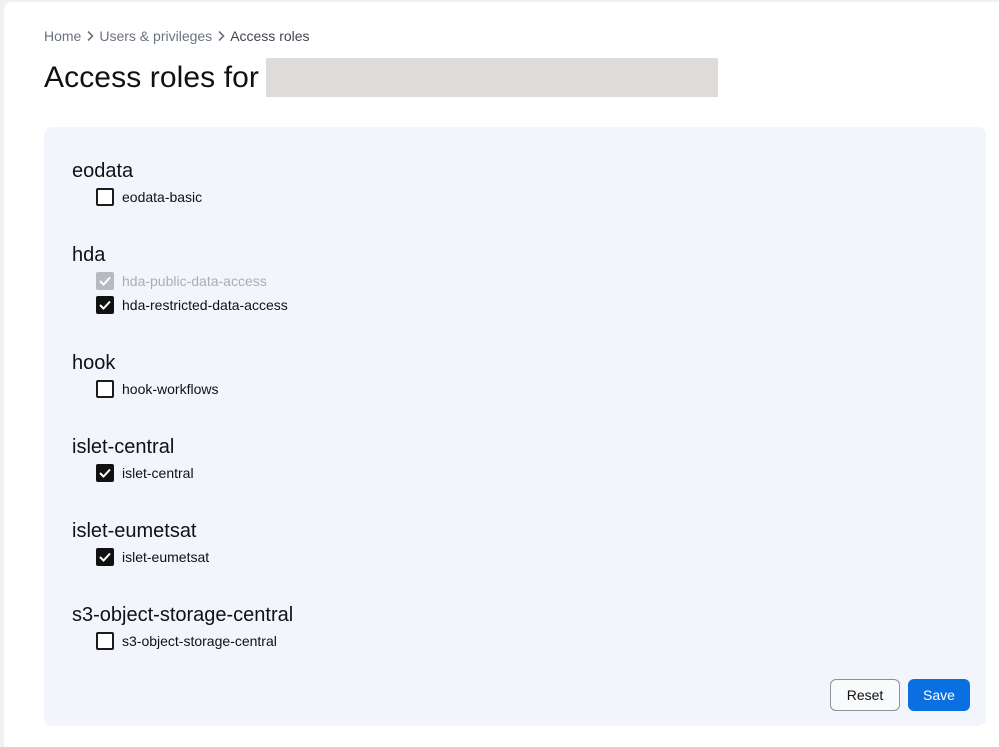  What do you see at coordinates (939, 695) in the screenshot?
I see `save-button: Save` at bounding box center [939, 695].